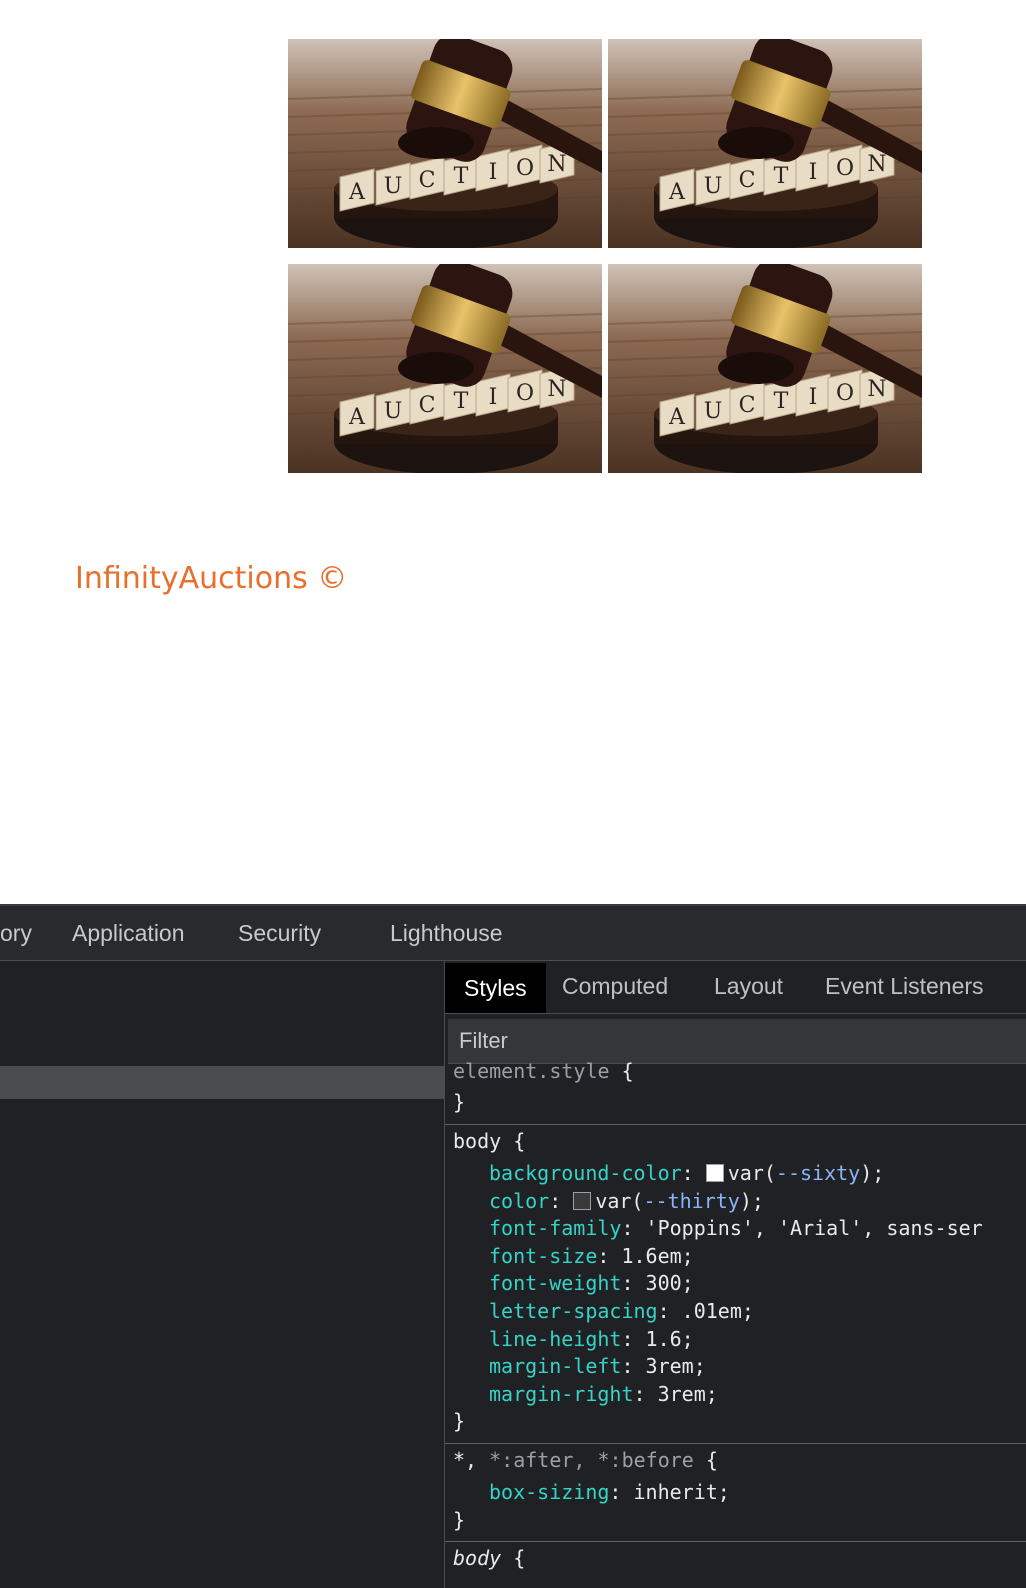 The width and height of the screenshot is (1026, 1588). I want to click on declaration-background-color: background-color: var(--sixty);, so click(686, 1173).